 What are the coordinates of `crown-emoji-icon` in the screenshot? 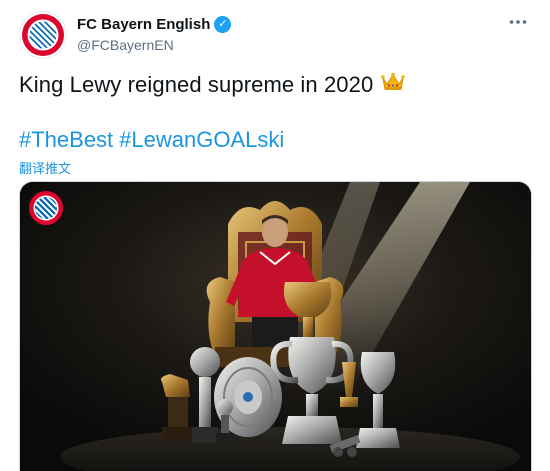 It's located at (393, 85).